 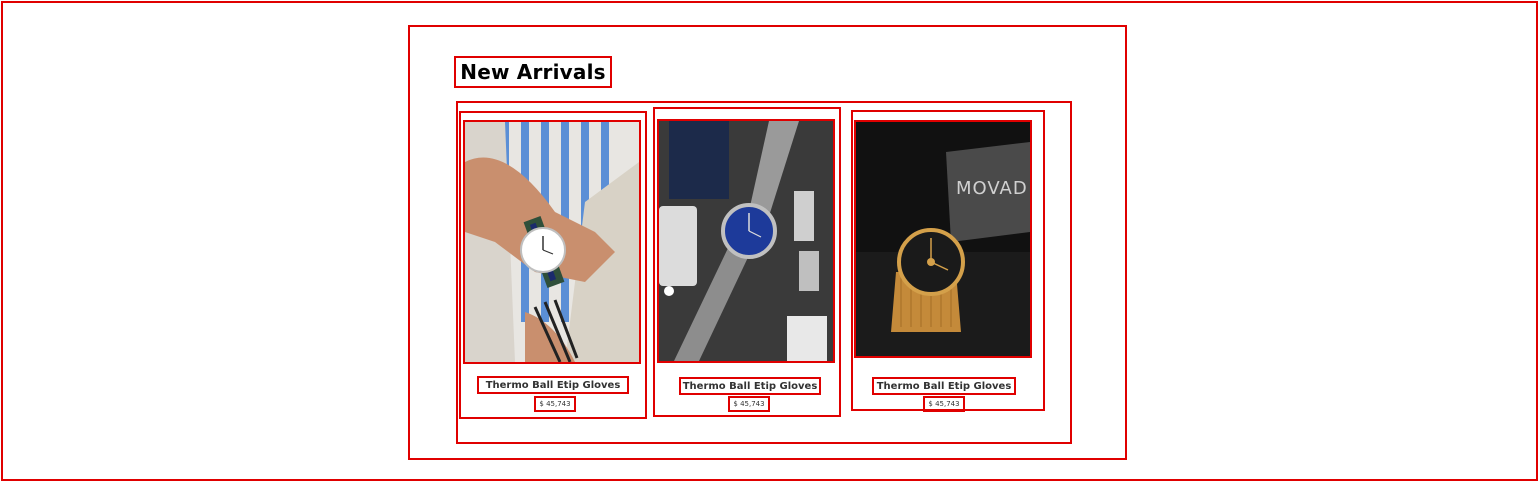 I want to click on section-title: New Arrivals, so click(x=533, y=72).